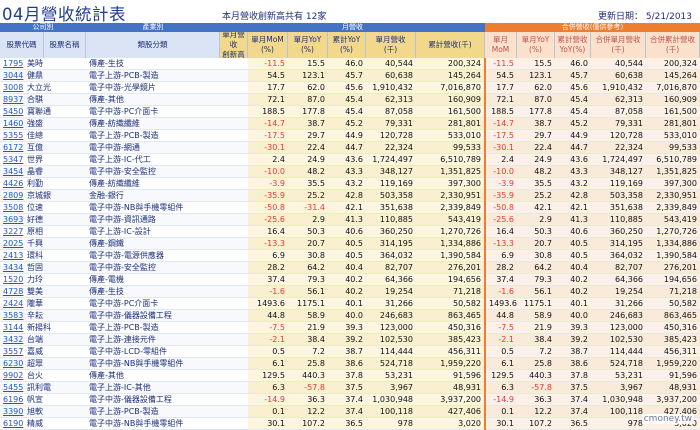 This screenshot has width=700, height=430. What do you see at coordinates (450, 100) in the screenshot?
I see `cum-rev-value: 160,909` at bounding box center [450, 100].